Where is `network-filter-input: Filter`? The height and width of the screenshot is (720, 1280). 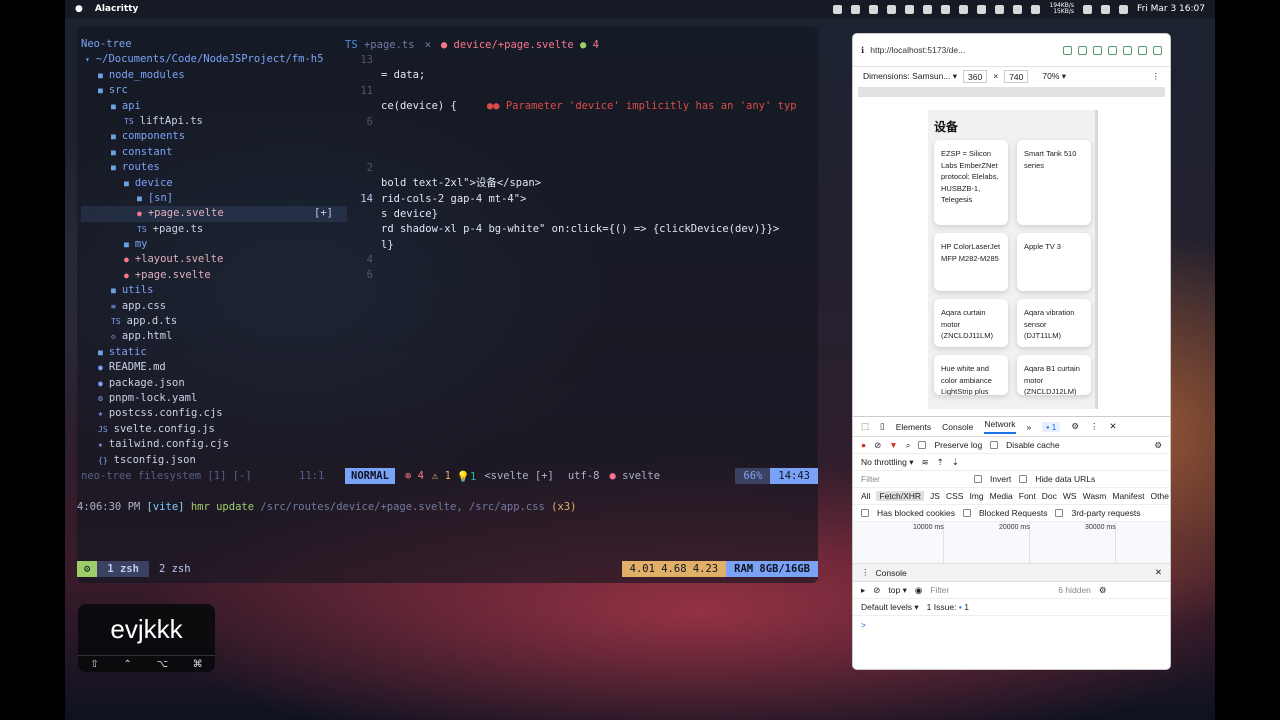 network-filter-input: Filter is located at coordinates (913, 479).